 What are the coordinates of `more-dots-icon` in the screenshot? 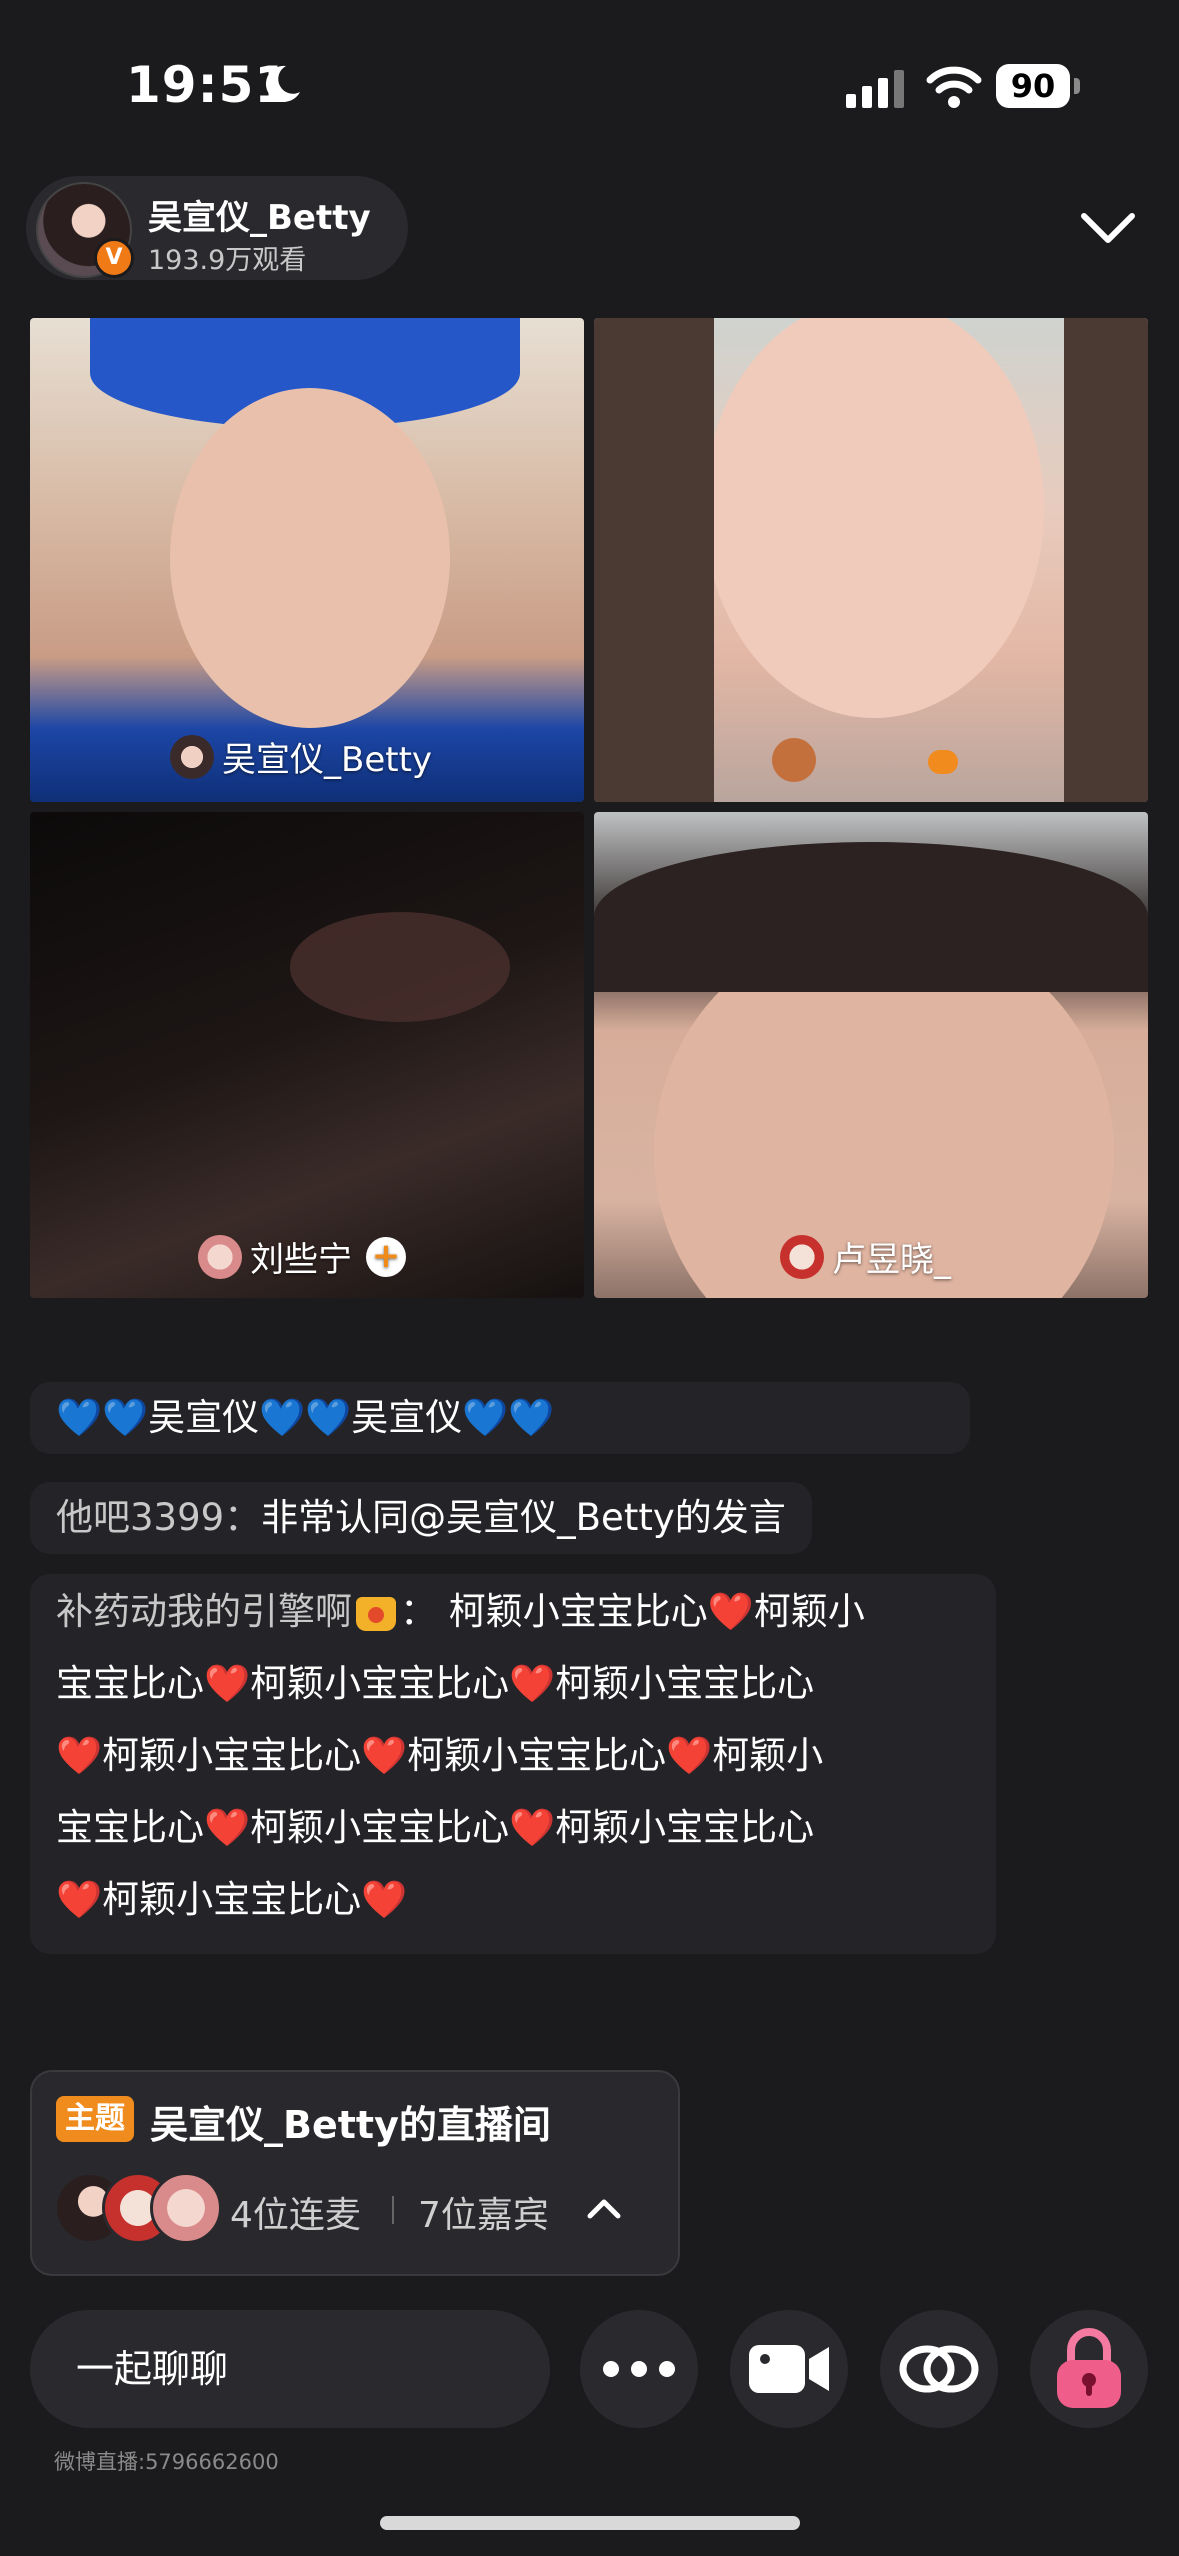 It's located at (639, 2369).